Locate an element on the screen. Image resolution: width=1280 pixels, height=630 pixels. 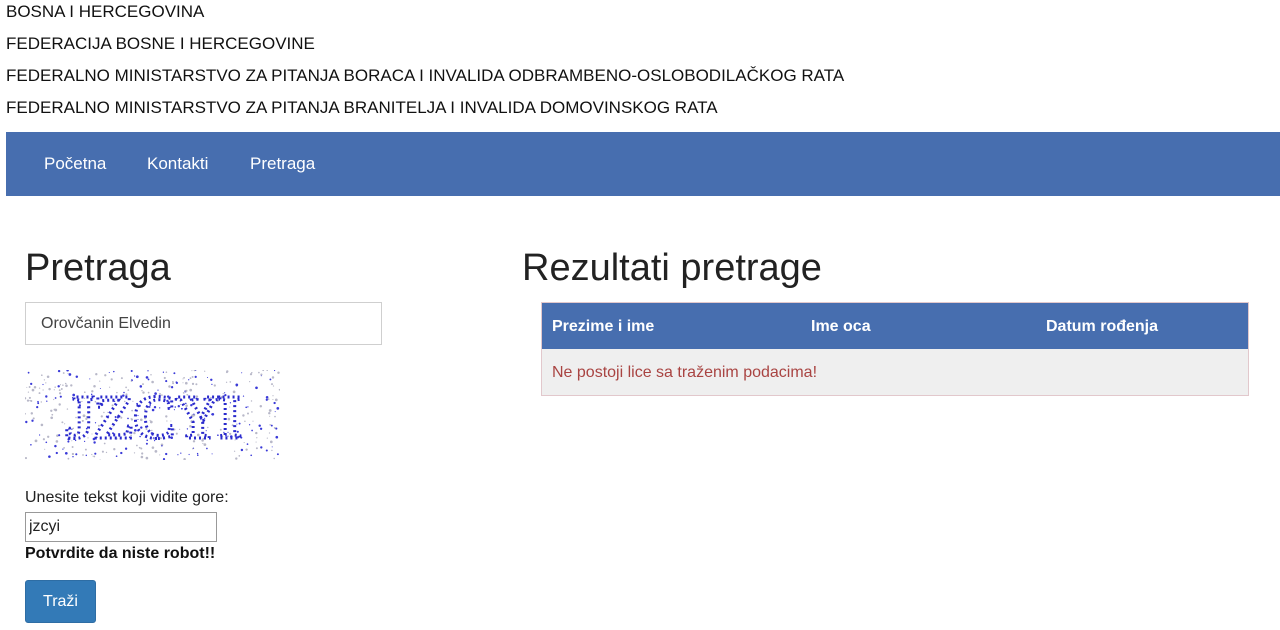
robot-message: Potvrdite da niste robot!! is located at coordinates (120, 553).